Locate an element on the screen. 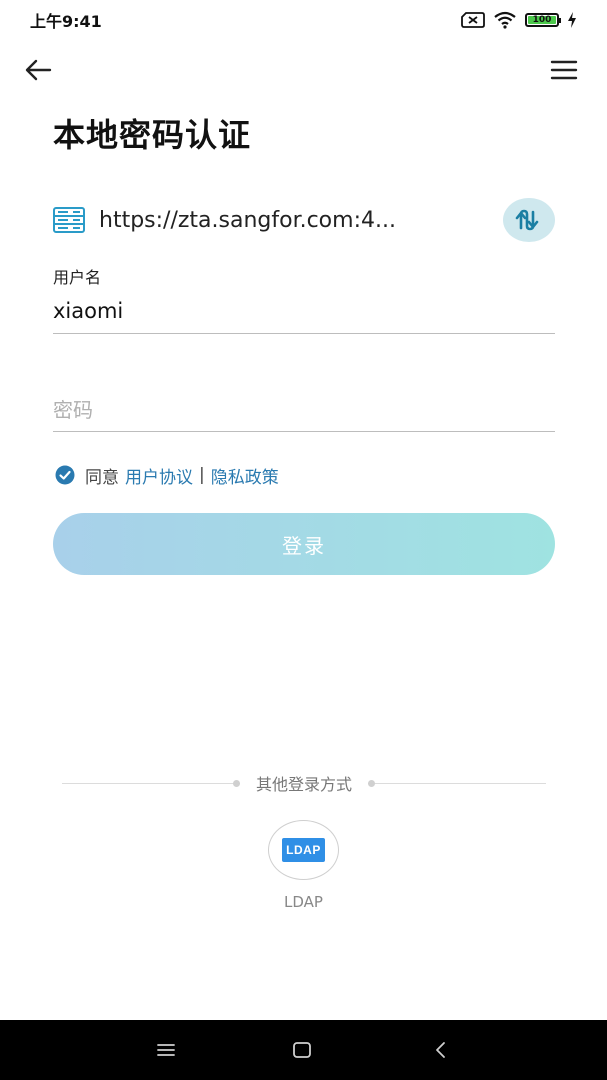 This screenshot has width=607, height=1080. status-time: 上午9:41 is located at coordinates (66, 21).